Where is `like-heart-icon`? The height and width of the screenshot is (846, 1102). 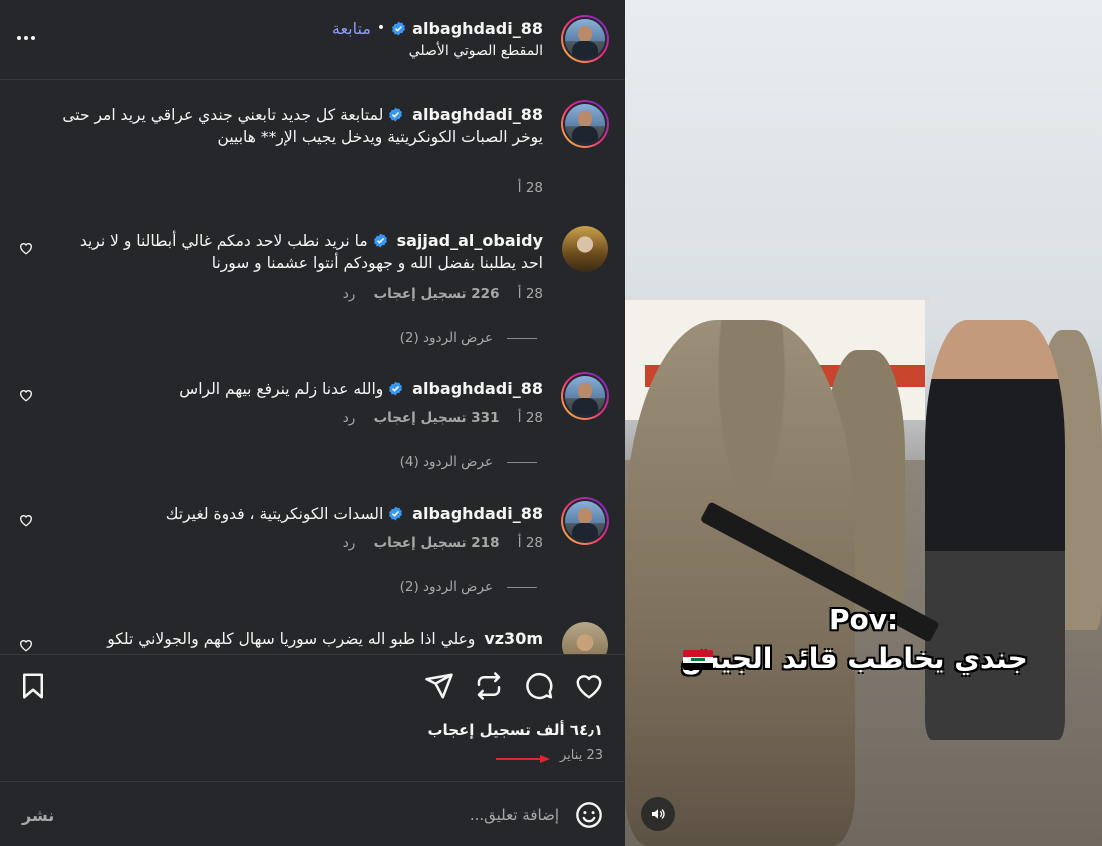
like-heart-icon is located at coordinates (589, 686).